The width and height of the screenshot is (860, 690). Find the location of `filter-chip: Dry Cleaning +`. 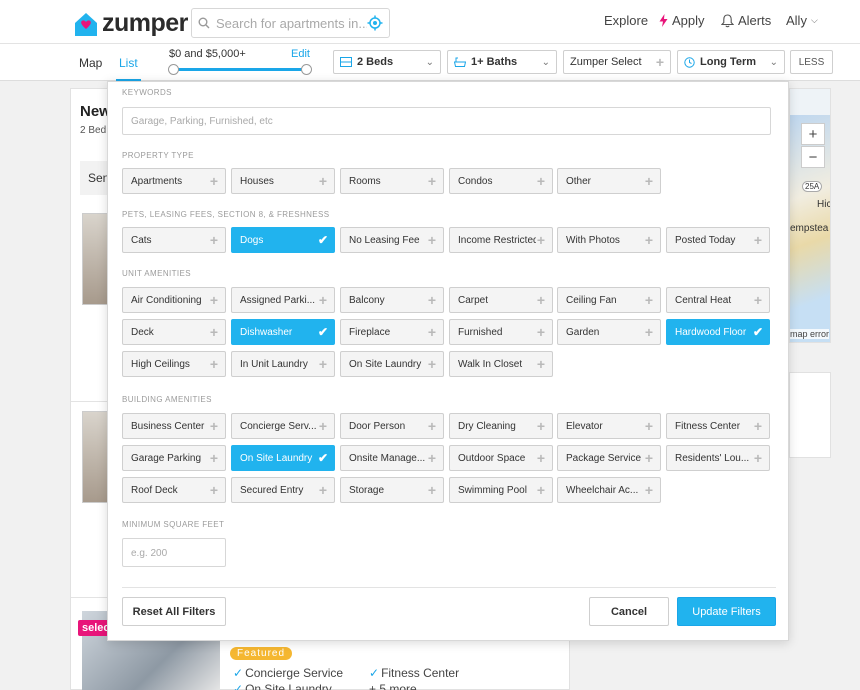

filter-chip: Dry Cleaning + is located at coordinates (501, 426).